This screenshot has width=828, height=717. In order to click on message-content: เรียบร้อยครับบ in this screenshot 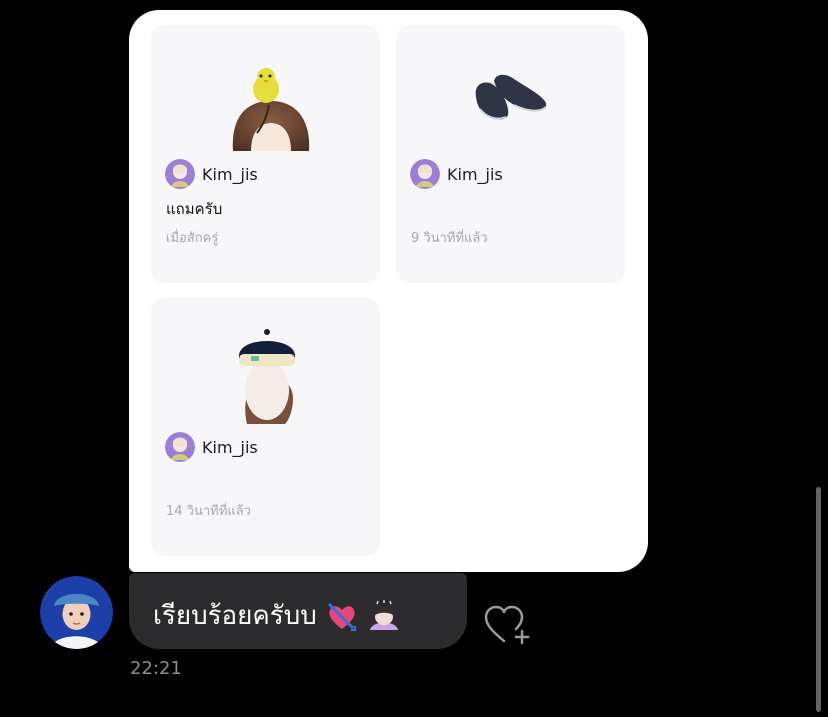, I will do `click(277, 615)`.